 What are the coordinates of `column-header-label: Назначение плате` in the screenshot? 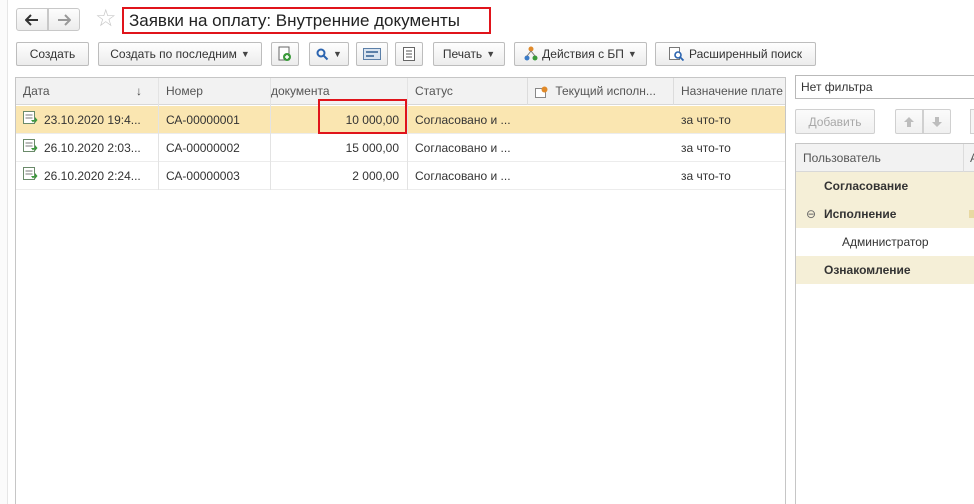 It's located at (732, 91).